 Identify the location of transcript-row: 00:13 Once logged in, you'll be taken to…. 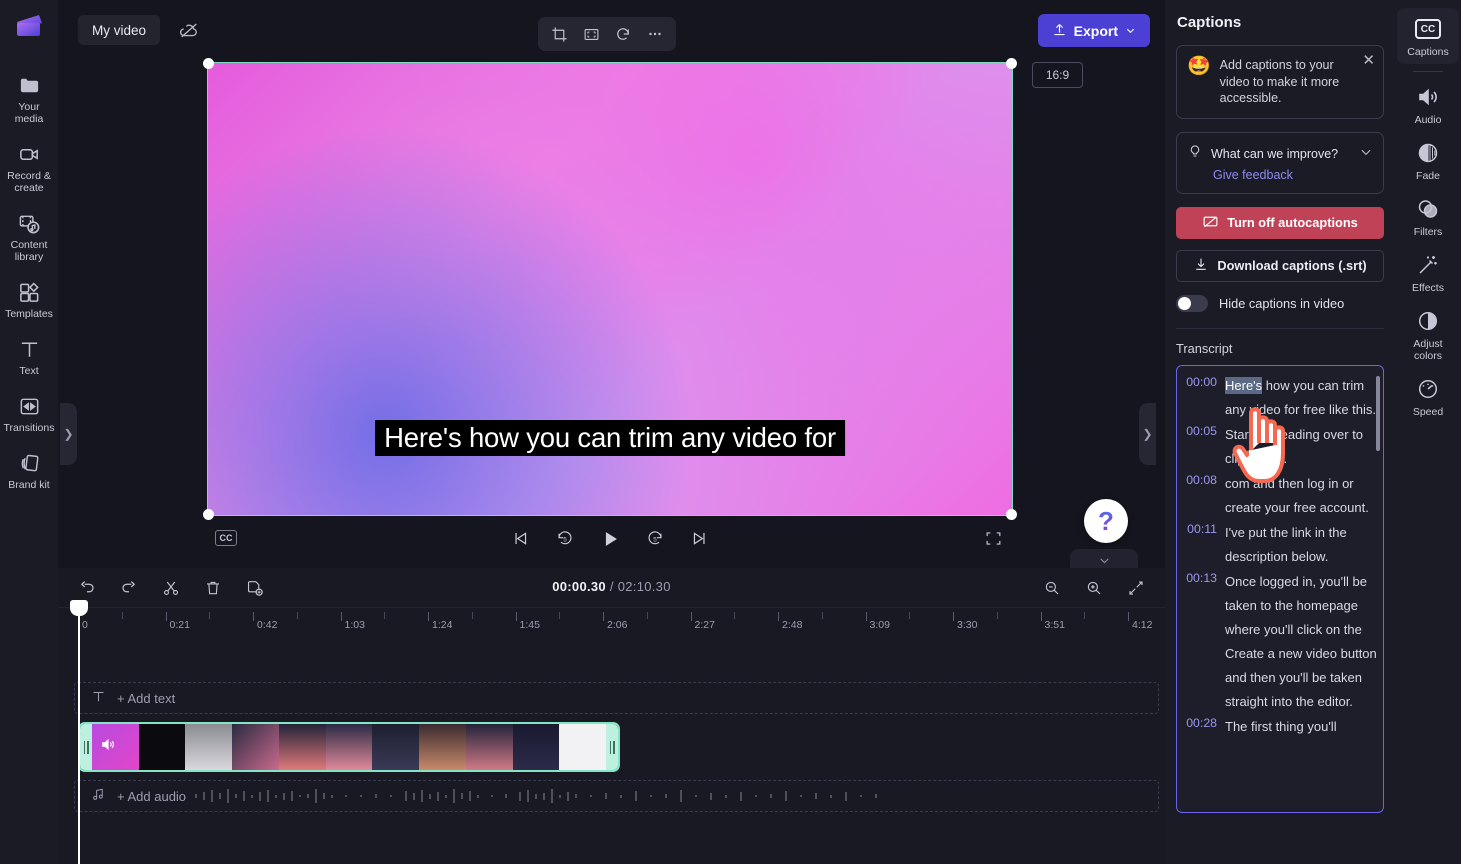
(1280, 642).